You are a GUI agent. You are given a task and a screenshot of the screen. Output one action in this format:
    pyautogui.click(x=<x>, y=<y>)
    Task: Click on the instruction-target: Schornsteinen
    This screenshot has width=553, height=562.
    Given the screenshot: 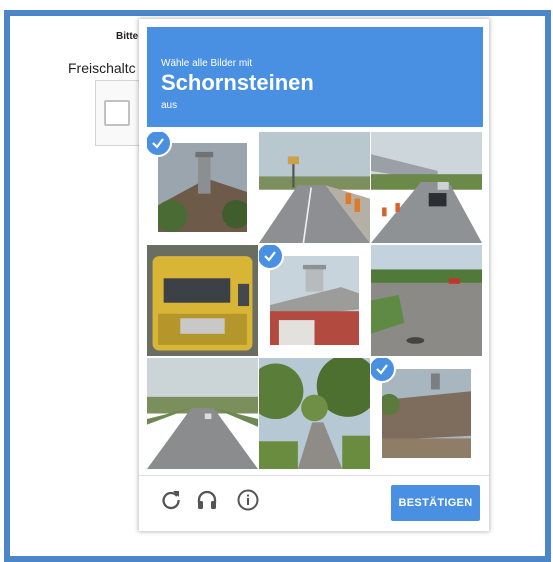 What is the action you would take?
    pyautogui.click(x=237, y=82)
    